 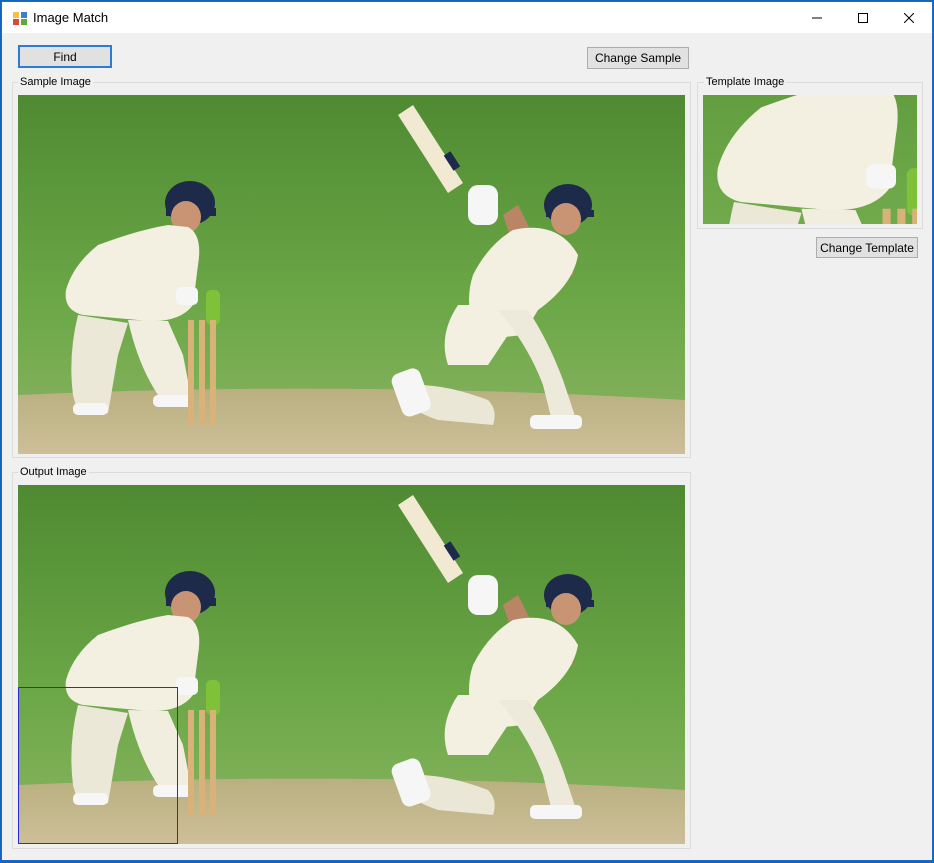 I want to click on maximize-icon, so click(x=863, y=17).